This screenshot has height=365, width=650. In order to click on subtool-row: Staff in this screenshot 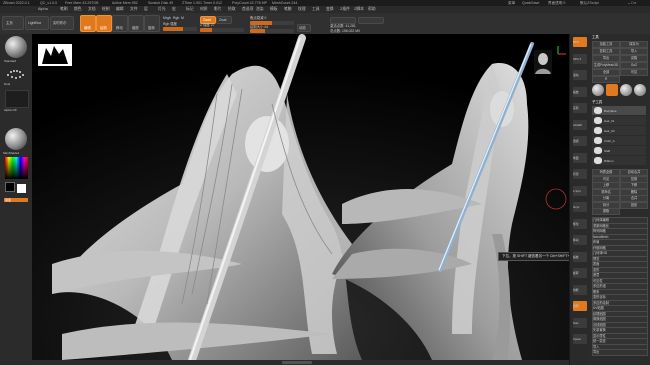, I will do `click(619, 150)`.